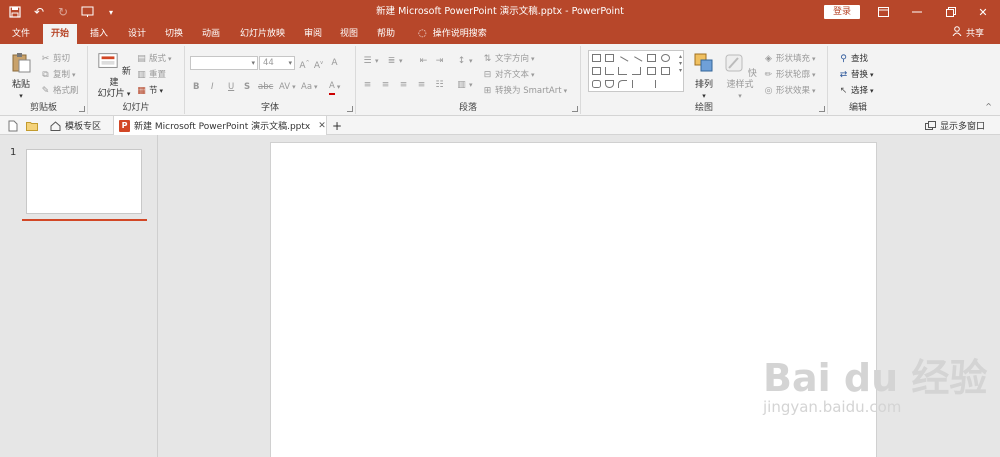 Image resolution: width=1000 pixels, height=457 pixels. I want to click on quick-styles-button: 快速样式 ▾, so click(740, 77).